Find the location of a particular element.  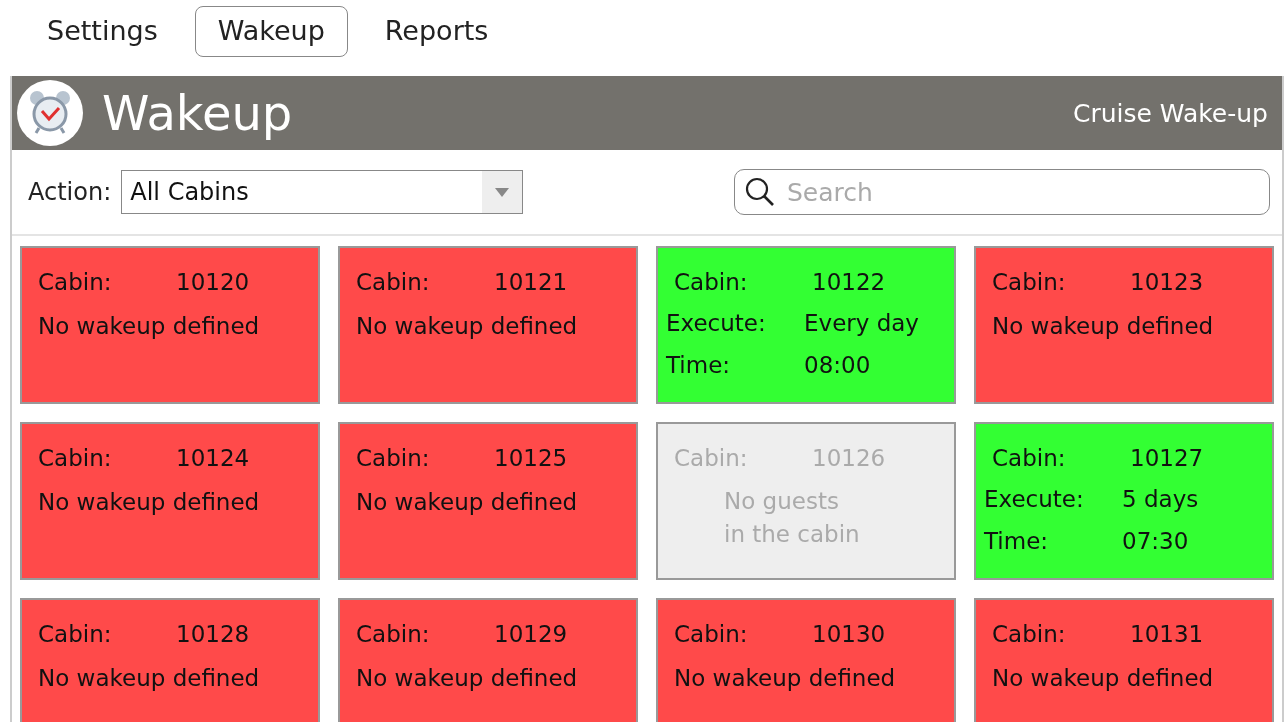

cabin-number: 10130 is located at coordinates (849, 634).